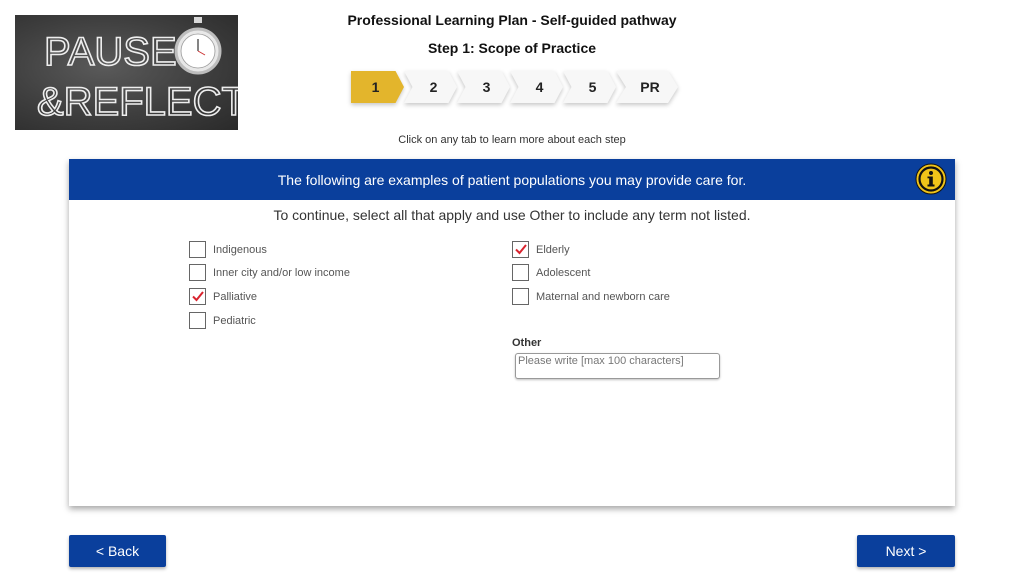 The height and width of the screenshot is (575, 1024). What do you see at coordinates (377, 87) in the screenshot?
I see `step-tab-1: 1` at bounding box center [377, 87].